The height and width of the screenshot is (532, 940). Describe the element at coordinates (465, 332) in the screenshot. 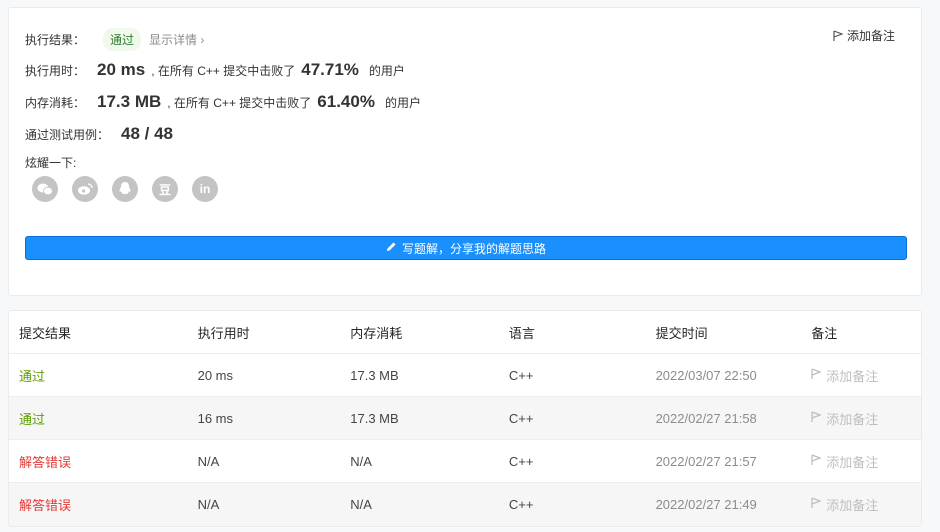

I see `table-header: 提交结果 执行用时 内存消耗 语言 提交时间 备注` at that location.